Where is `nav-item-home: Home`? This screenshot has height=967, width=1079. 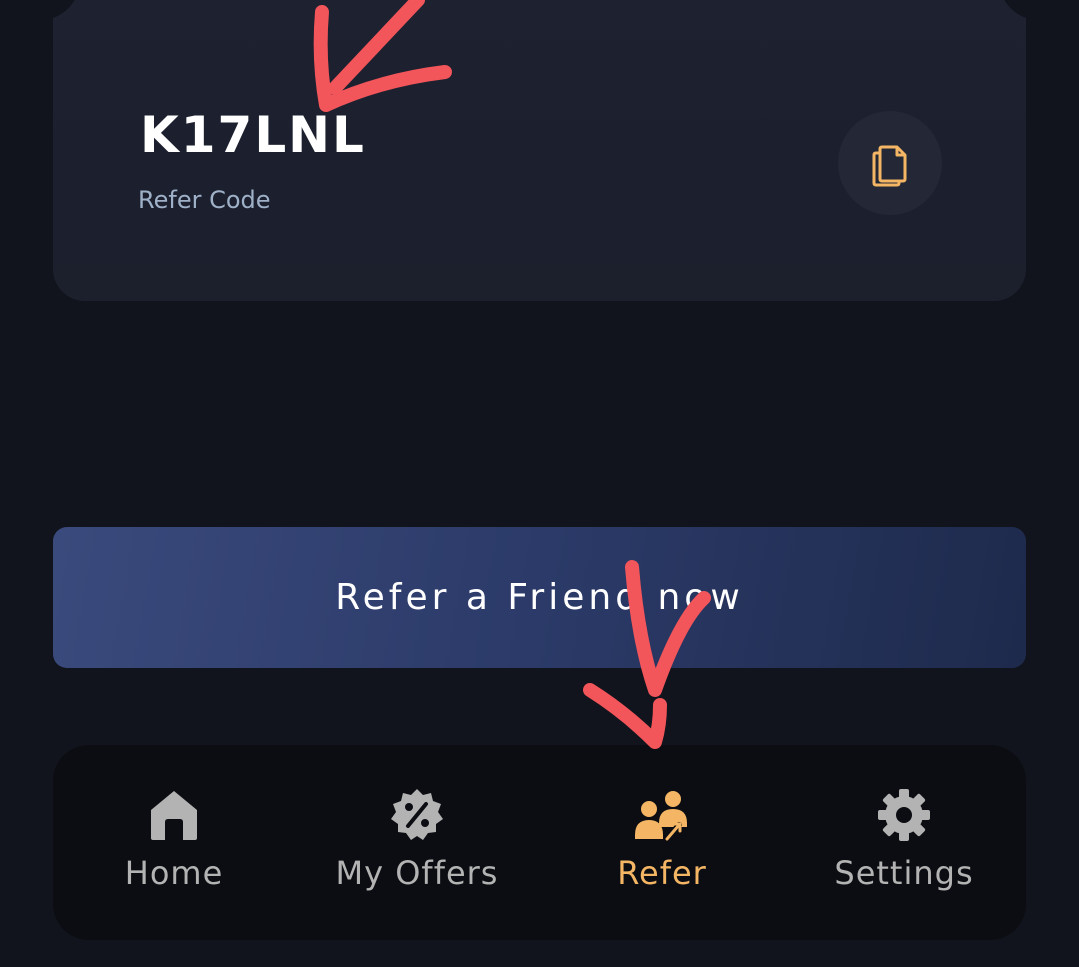
nav-item-home: Home is located at coordinates (174, 845).